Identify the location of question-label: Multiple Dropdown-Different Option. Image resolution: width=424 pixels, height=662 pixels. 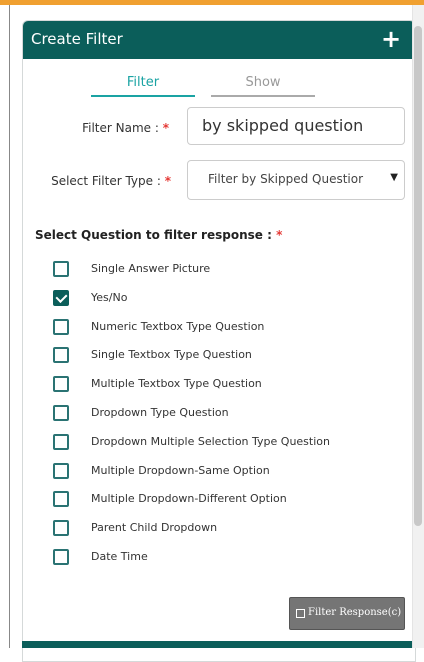
(189, 499).